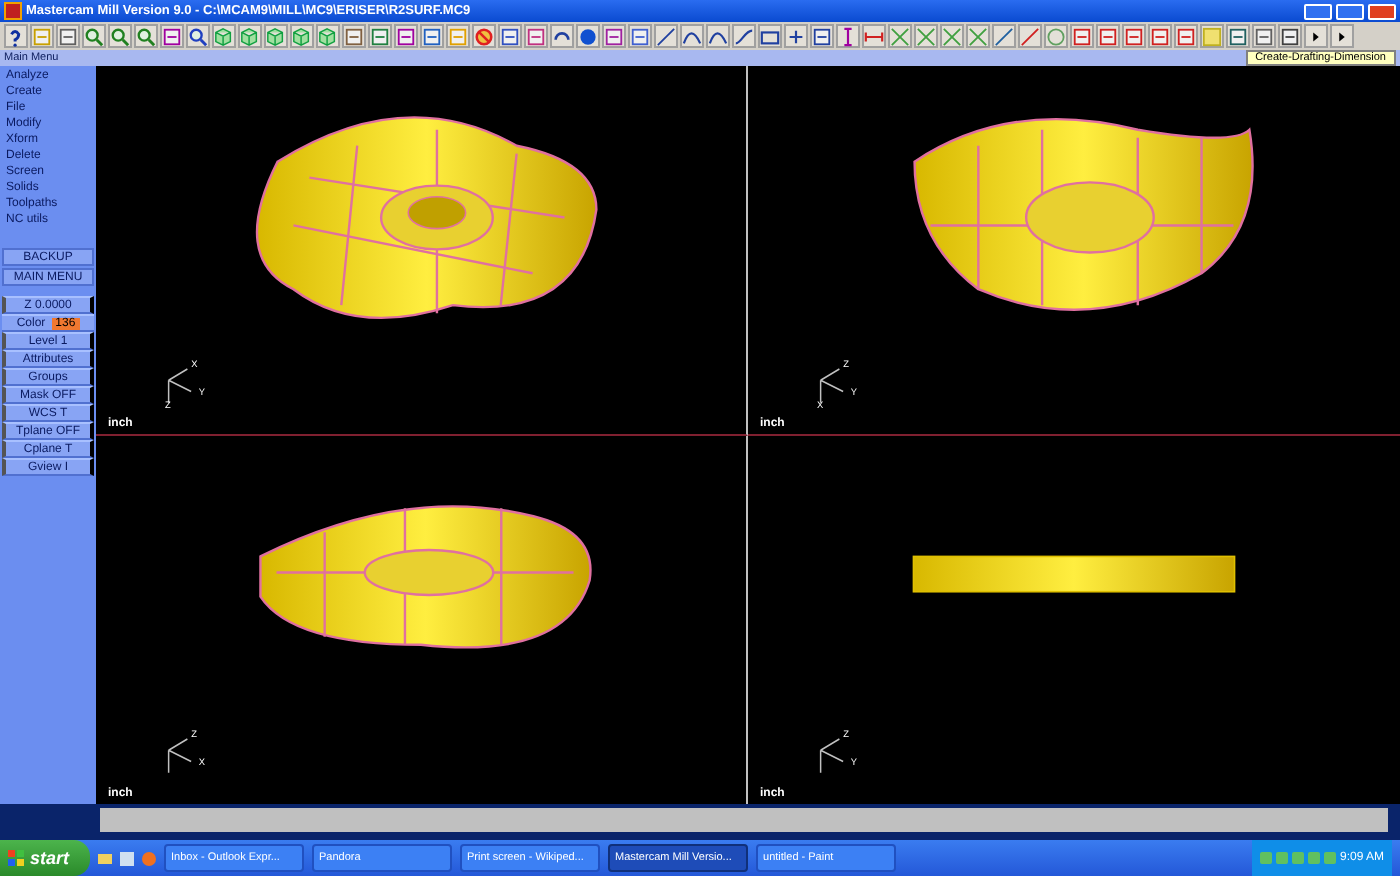 This screenshot has width=1400, height=876. I want to click on curve-icon, so click(744, 36).